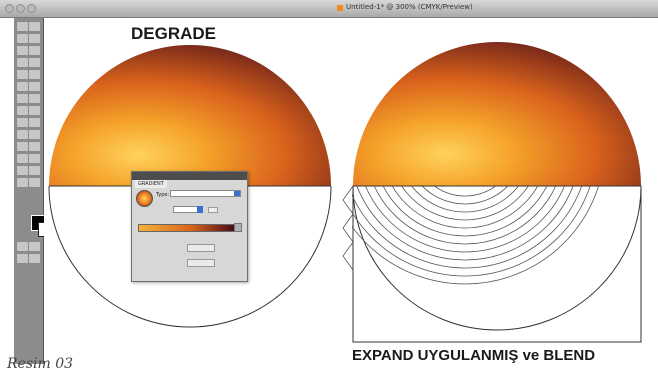 The image size is (658, 384). I want to click on gradient-preview-swatch, so click(144, 198).